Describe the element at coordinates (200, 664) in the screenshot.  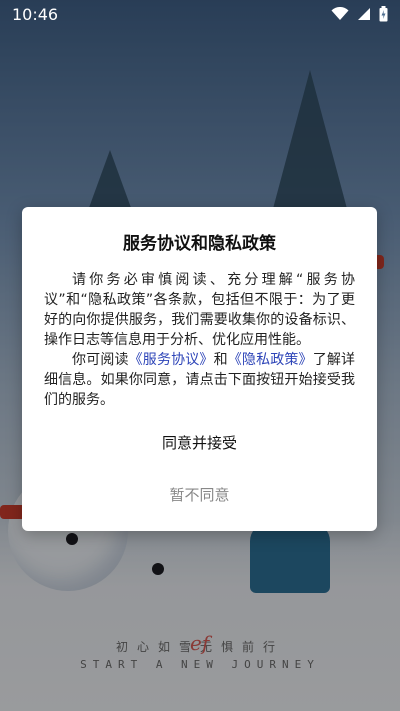
I see `footer-slogan-en: START A NEW JOURNEY` at that location.